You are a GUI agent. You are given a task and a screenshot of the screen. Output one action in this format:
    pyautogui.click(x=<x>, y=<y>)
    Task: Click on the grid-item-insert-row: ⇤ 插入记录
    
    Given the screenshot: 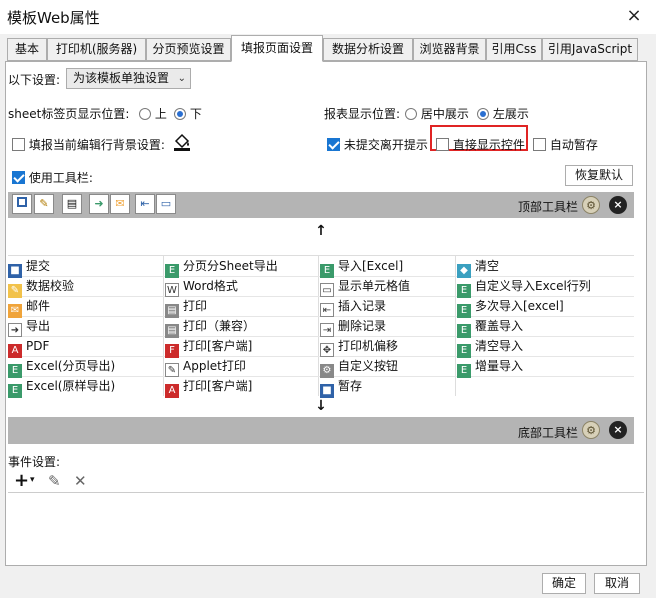 What is the action you would take?
    pyautogui.click(x=353, y=306)
    